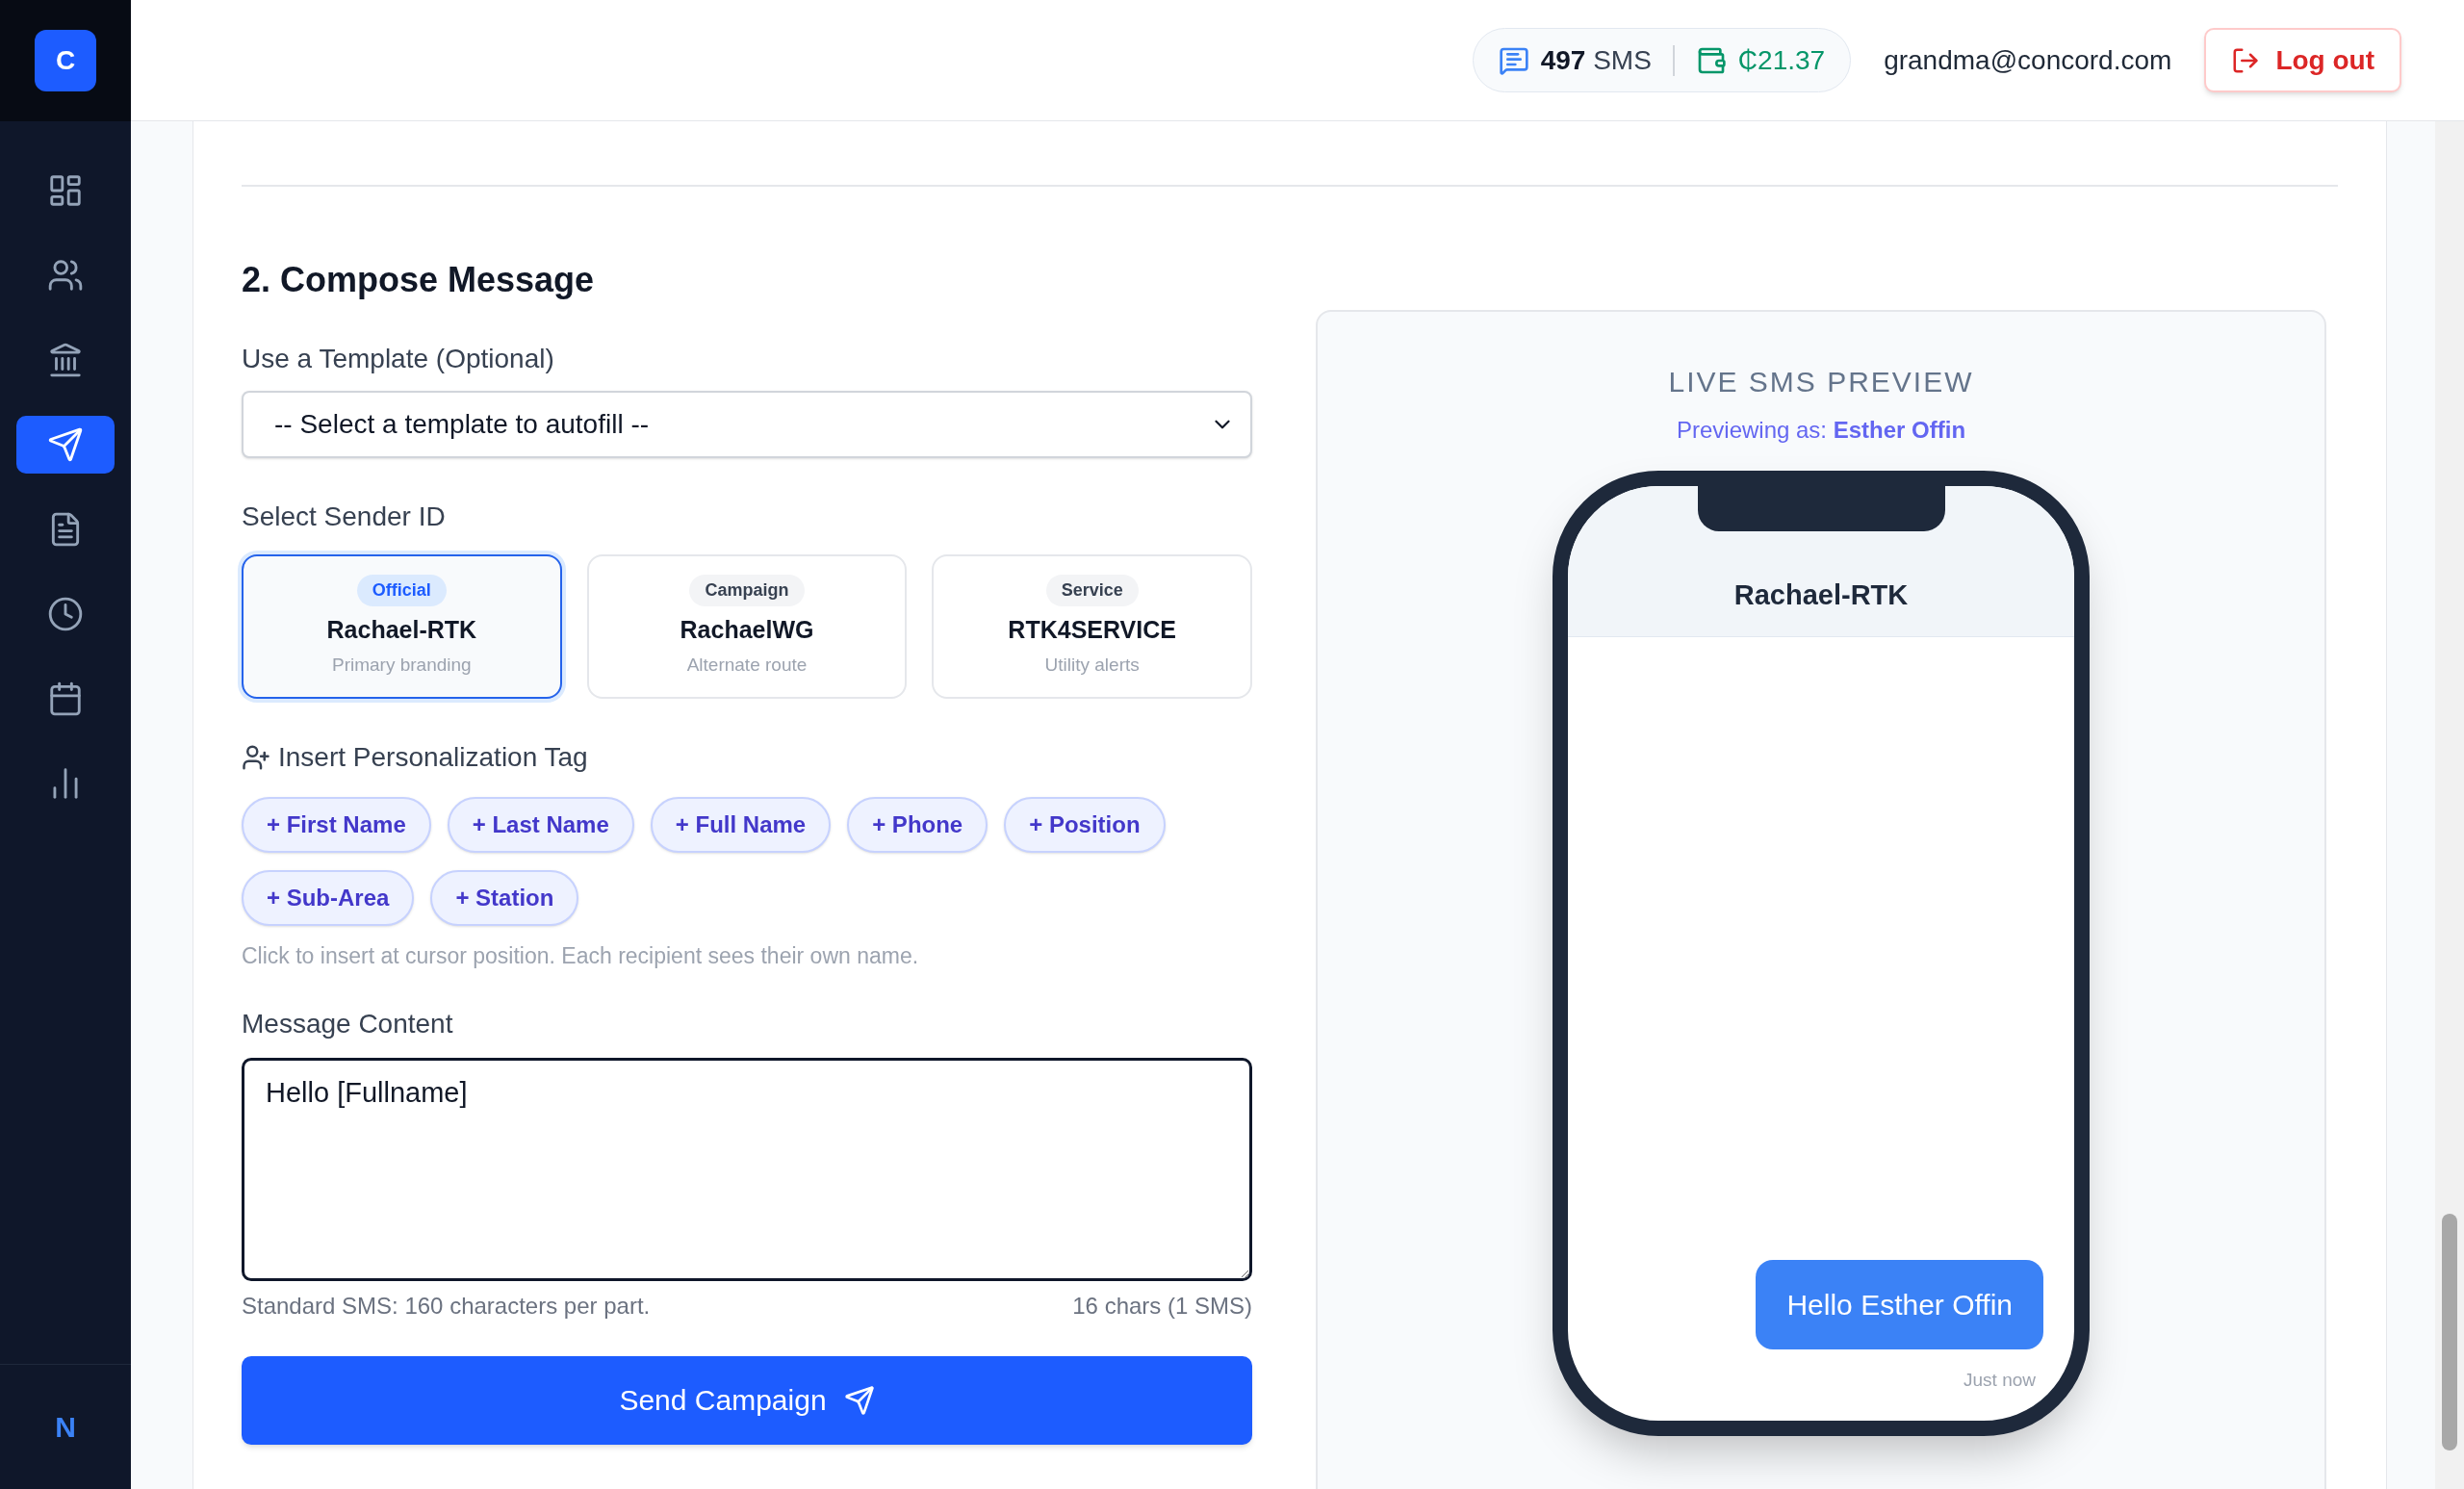 The image size is (2464, 1489). Describe the element at coordinates (1092, 590) in the screenshot. I see `sender-badge: Service` at that location.